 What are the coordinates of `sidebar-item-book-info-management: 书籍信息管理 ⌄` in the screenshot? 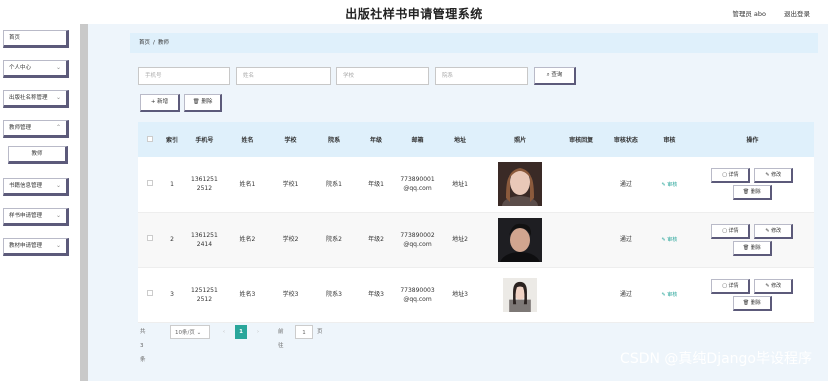 It's located at (36, 187).